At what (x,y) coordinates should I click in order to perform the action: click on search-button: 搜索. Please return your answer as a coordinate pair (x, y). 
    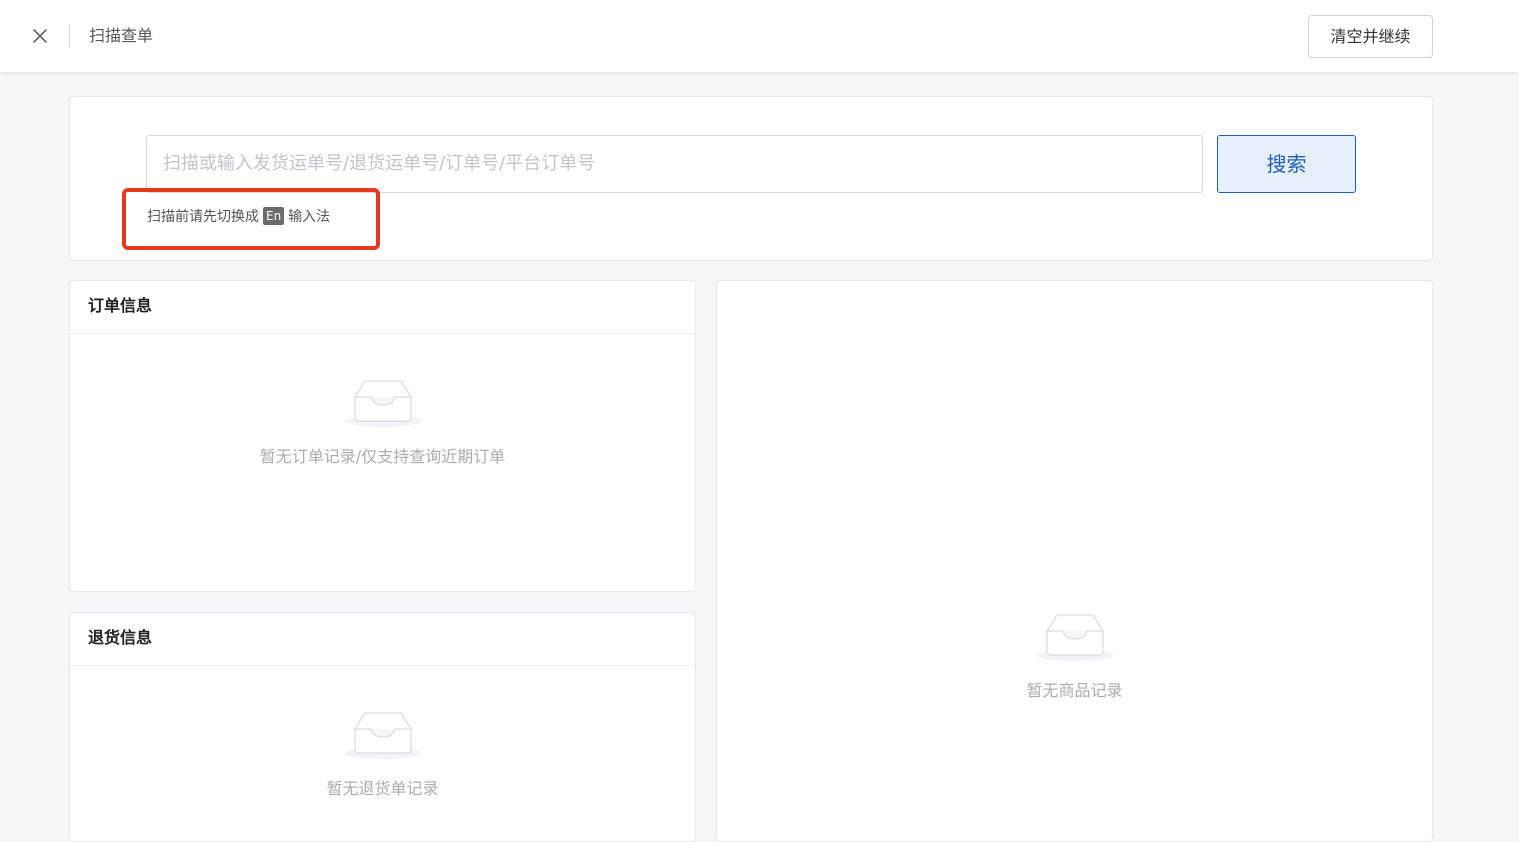
    Looking at the image, I should click on (1286, 164).